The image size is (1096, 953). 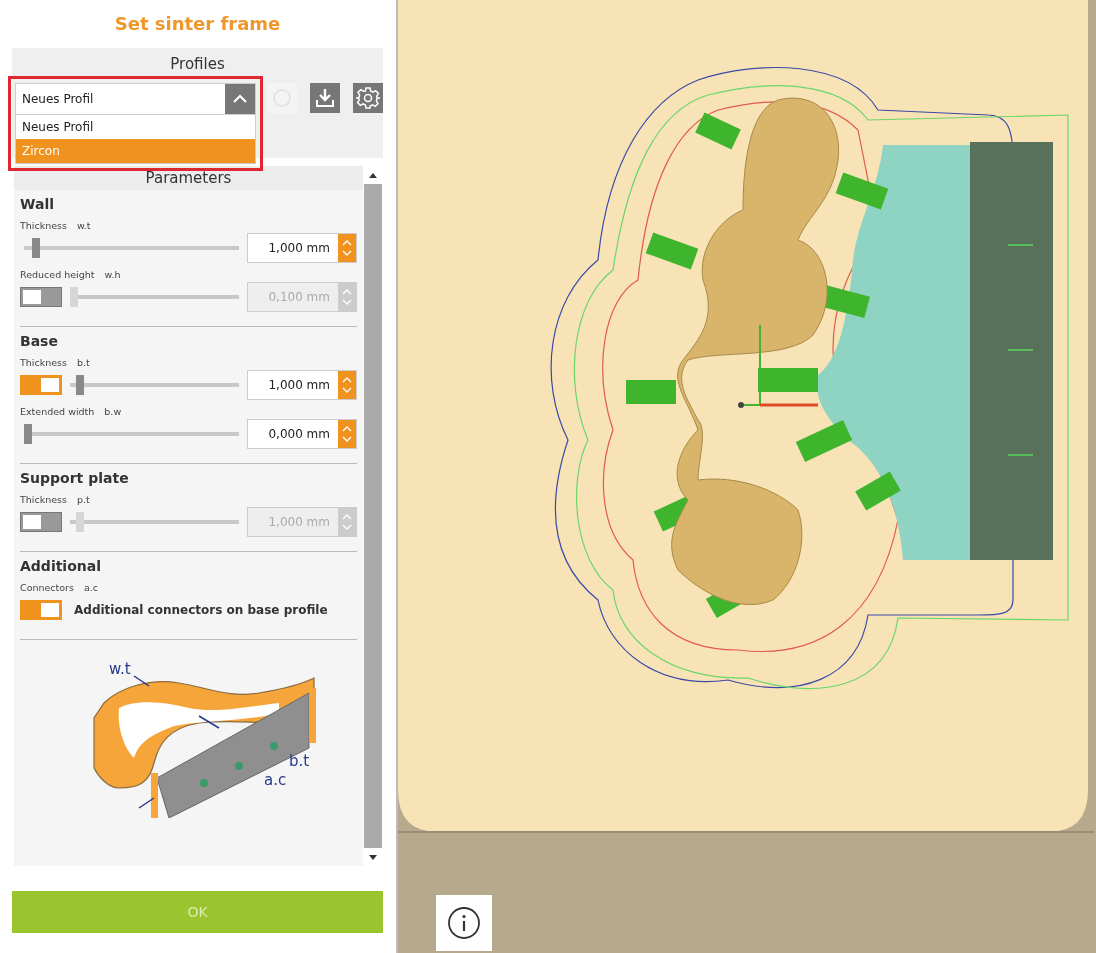 I want to click on profile-dropdown: Neues Profil, so click(x=135, y=99).